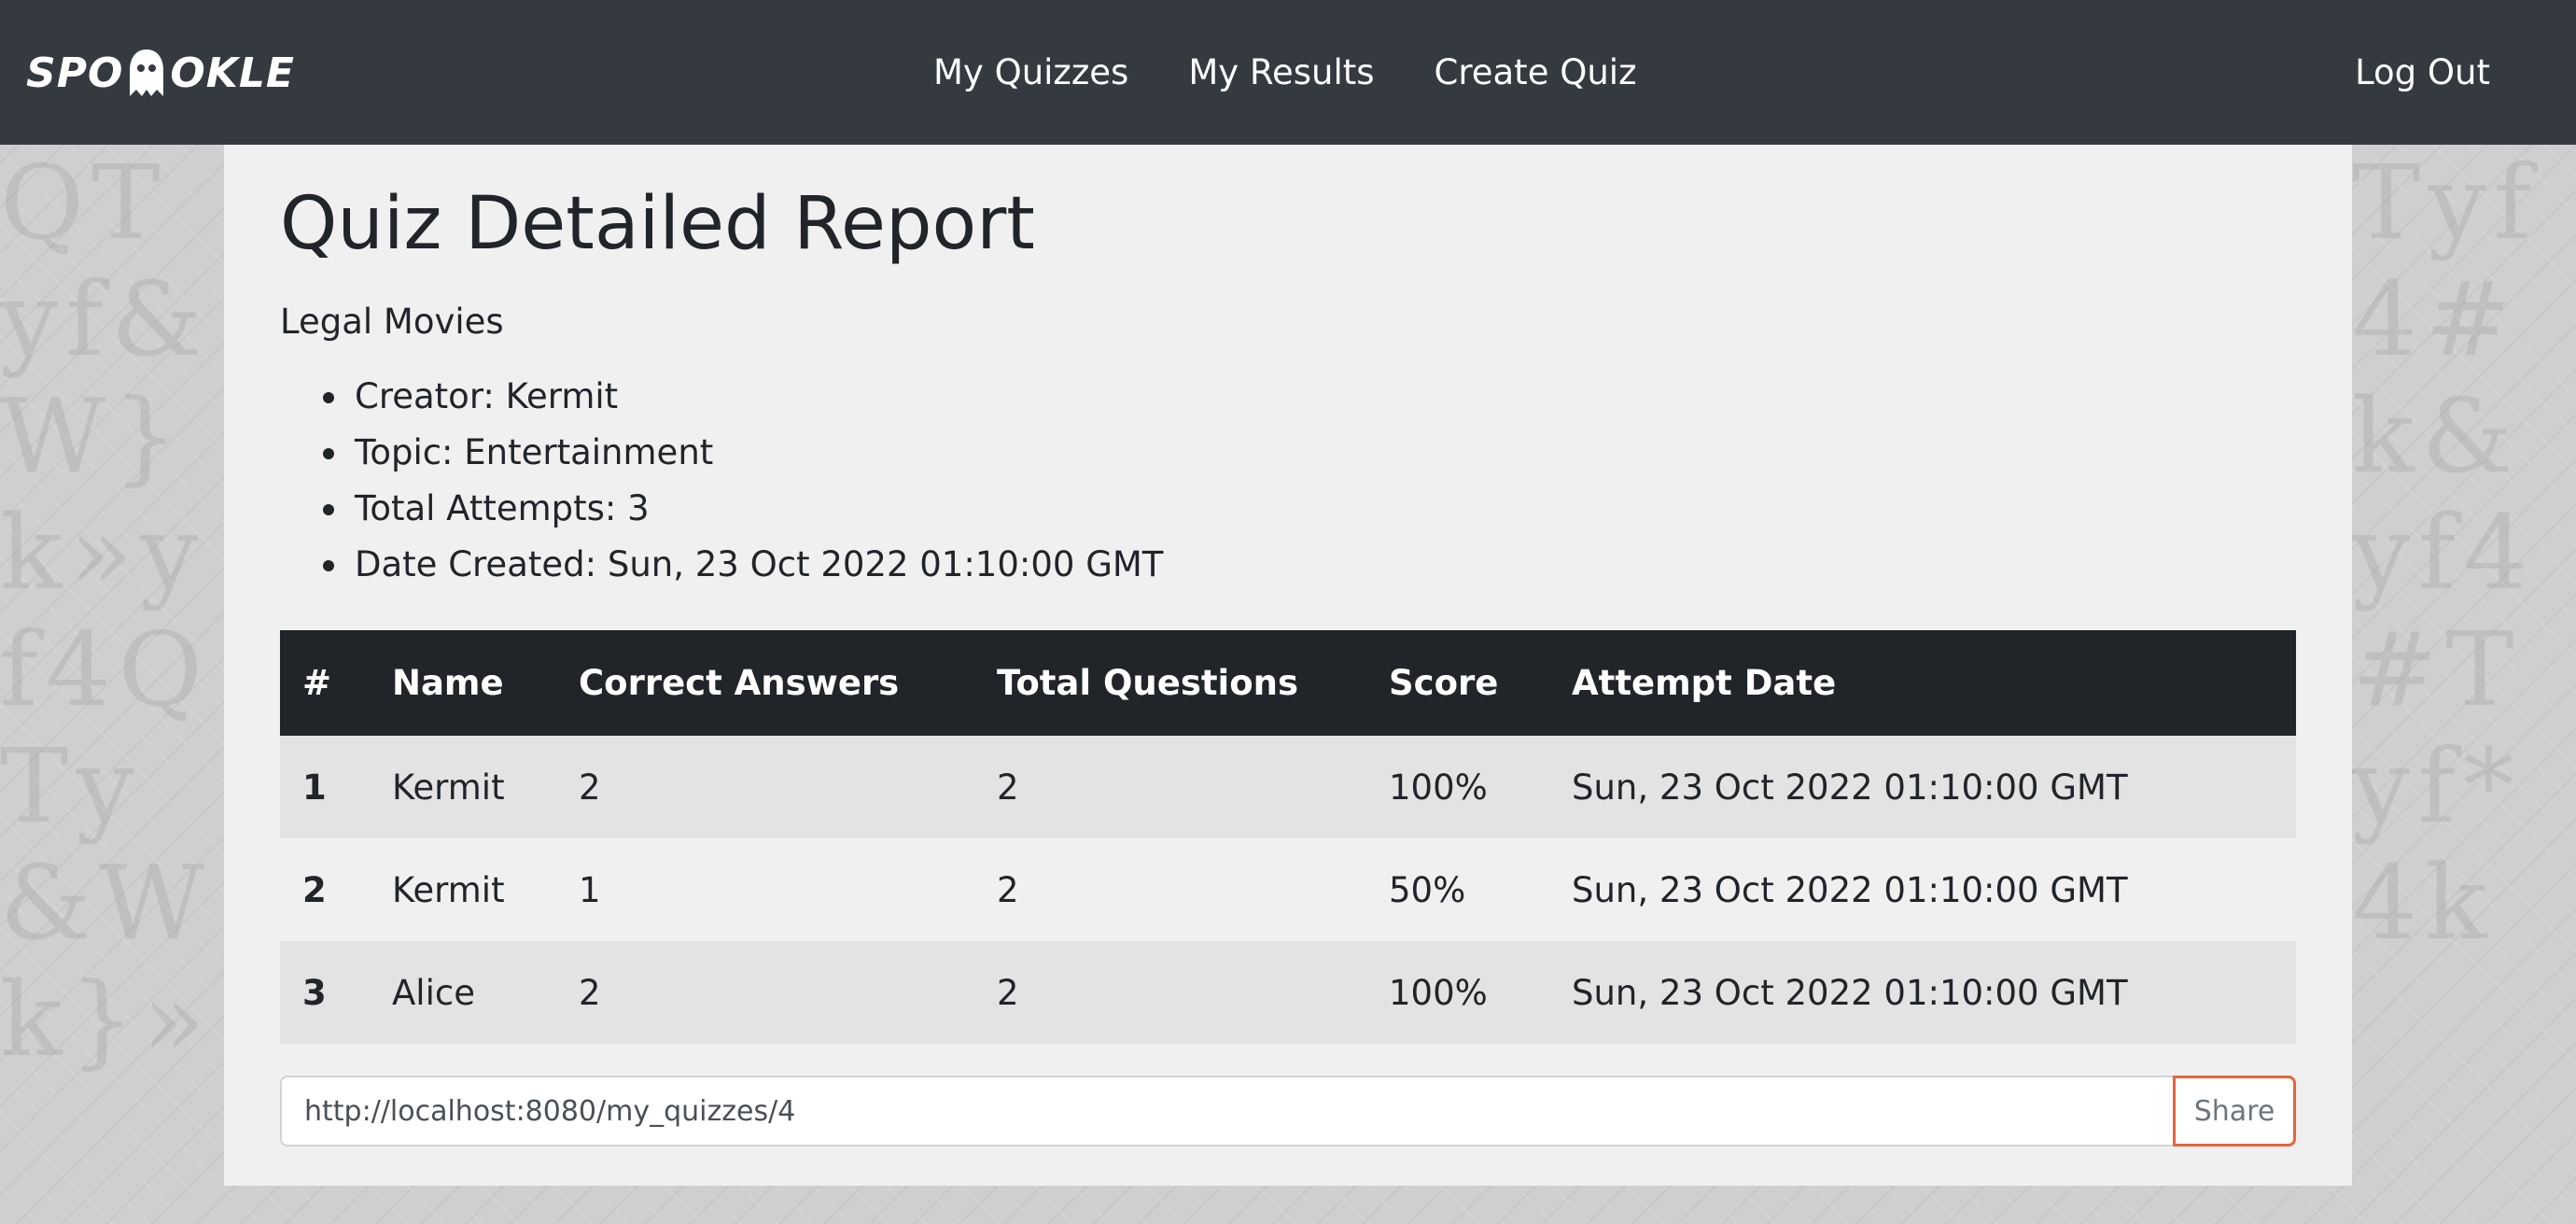  I want to click on logout-link: Log Out, so click(2422, 72).